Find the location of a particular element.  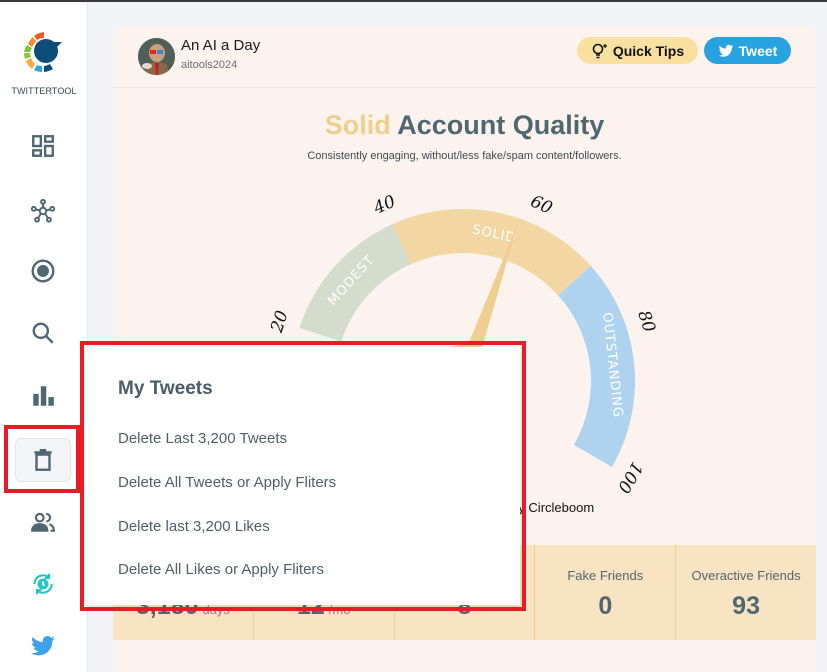

menu-item-delete-all-likes: Delete All Likes or Apply Fliters is located at coordinates (221, 569).